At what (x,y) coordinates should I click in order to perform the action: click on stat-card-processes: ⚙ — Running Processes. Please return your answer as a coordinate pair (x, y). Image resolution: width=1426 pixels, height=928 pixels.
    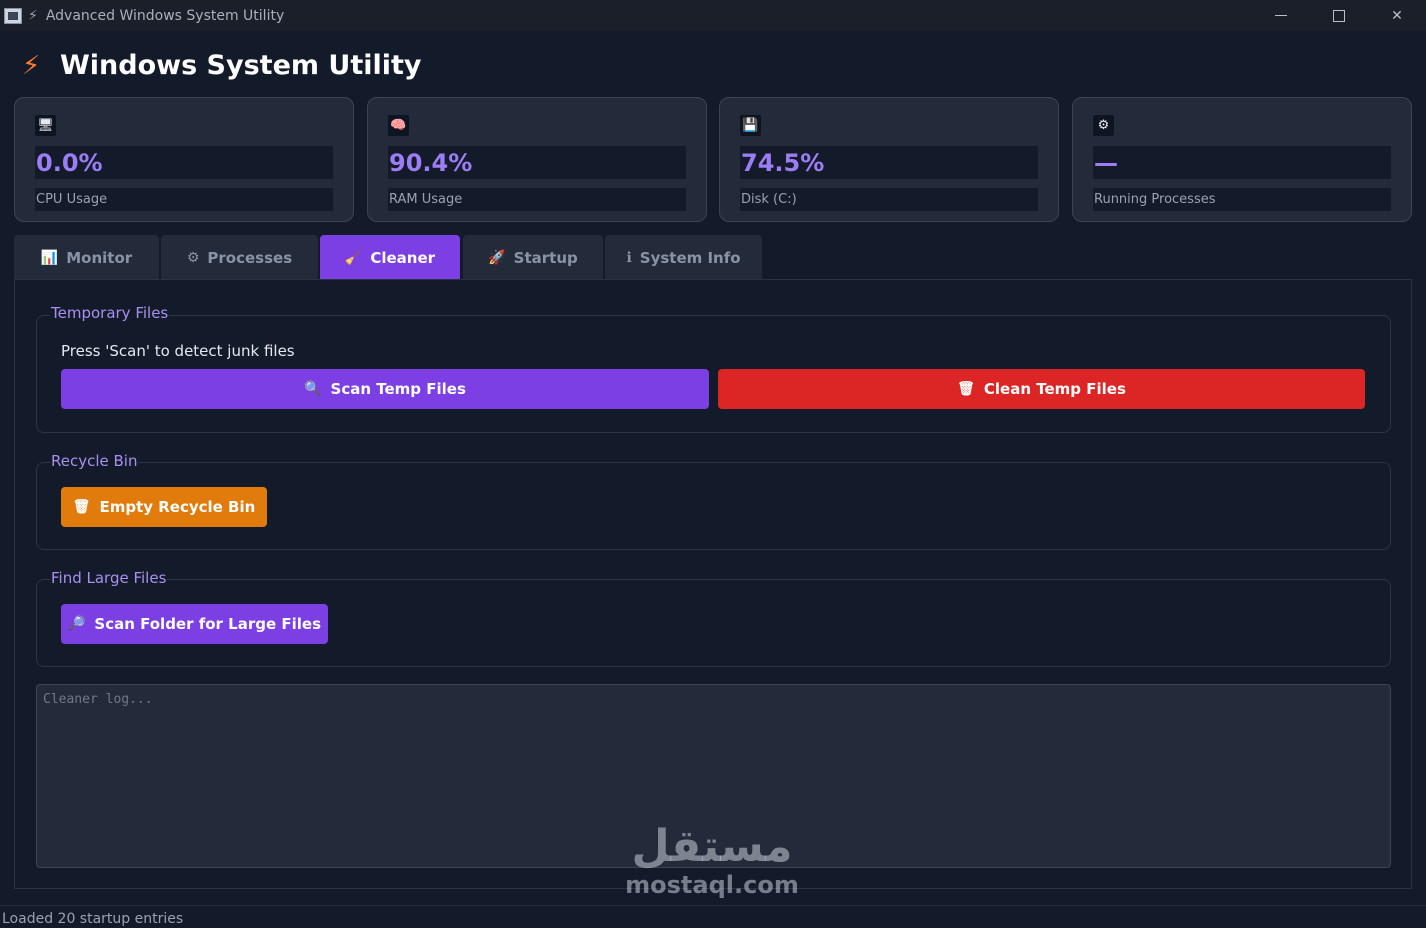
    Looking at the image, I should click on (1242, 159).